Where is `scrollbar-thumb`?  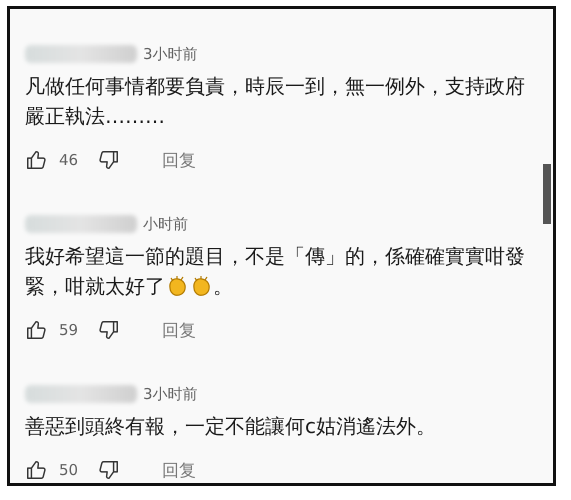
scrollbar-thumb is located at coordinates (547, 194).